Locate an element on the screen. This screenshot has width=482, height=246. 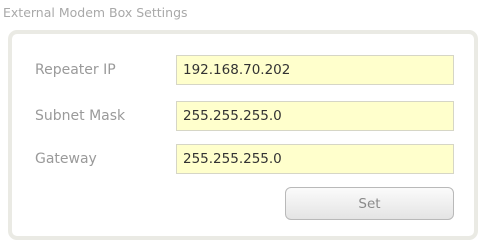
section-title: External Modem Box Settings is located at coordinates (95, 12).